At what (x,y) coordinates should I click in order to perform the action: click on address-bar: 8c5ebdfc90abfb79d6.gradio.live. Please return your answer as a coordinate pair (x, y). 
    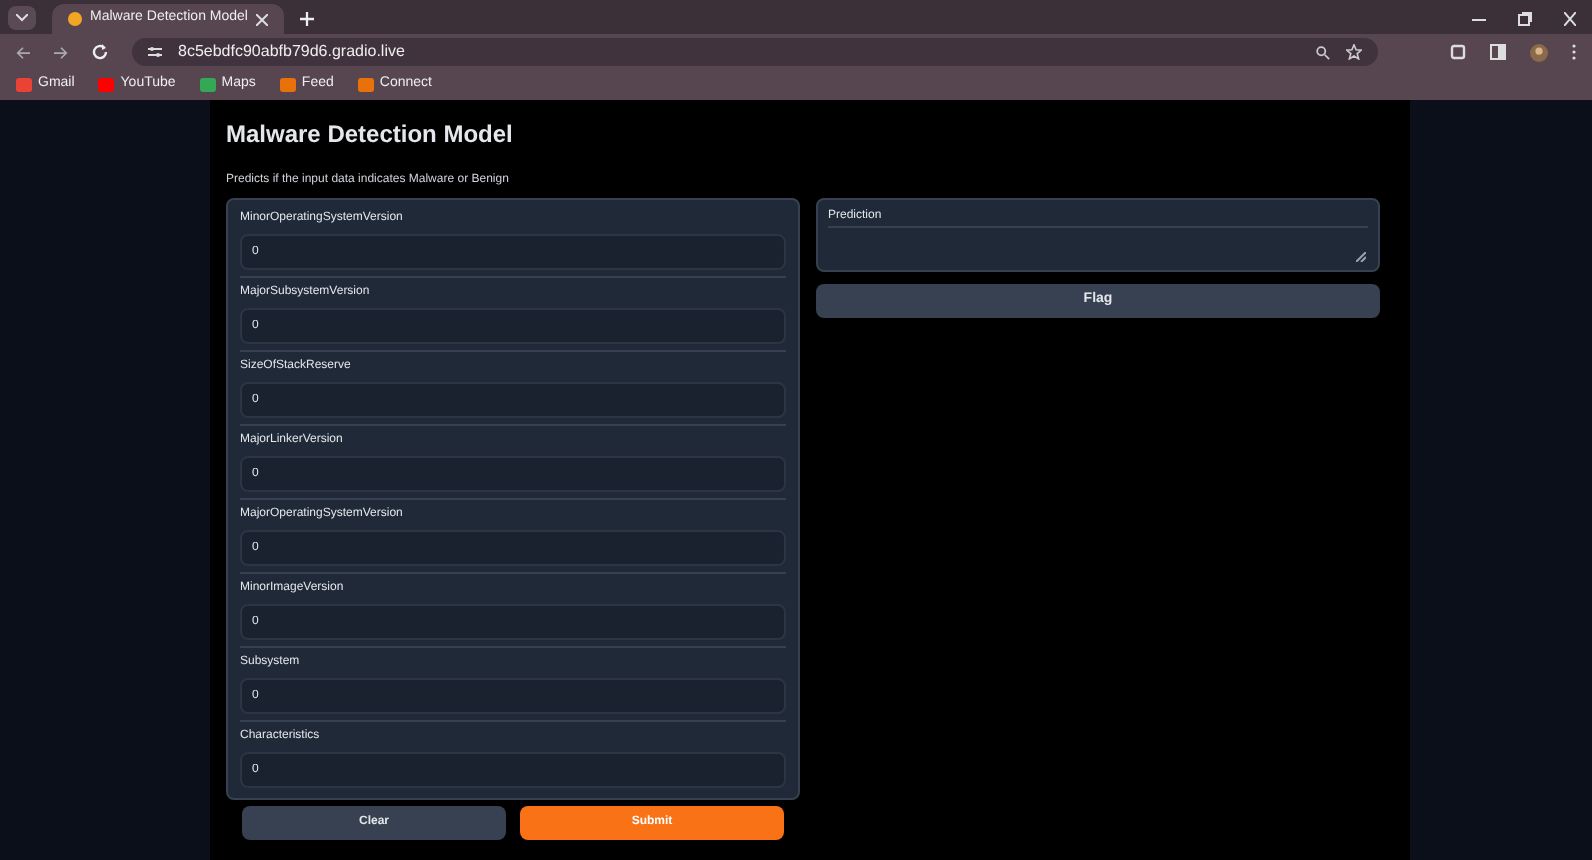
    Looking at the image, I should click on (755, 52).